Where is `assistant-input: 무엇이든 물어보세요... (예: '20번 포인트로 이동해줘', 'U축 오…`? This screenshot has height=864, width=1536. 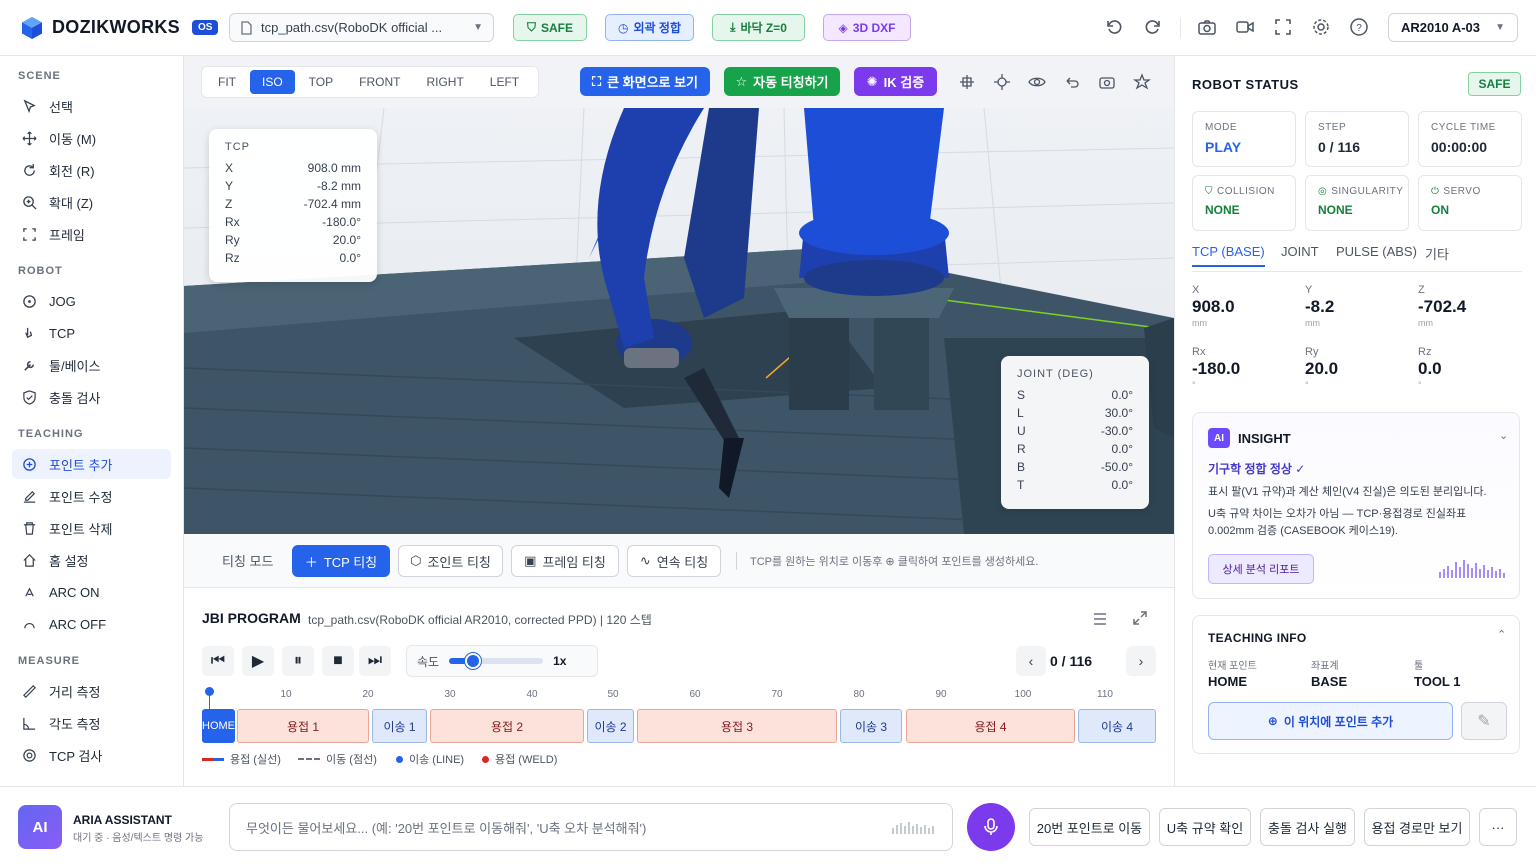 assistant-input: 무엇이든 물어보세요... (예: '20번 포인트로 이동해줘', 'U축 오… is located at coordinates (591, 827).